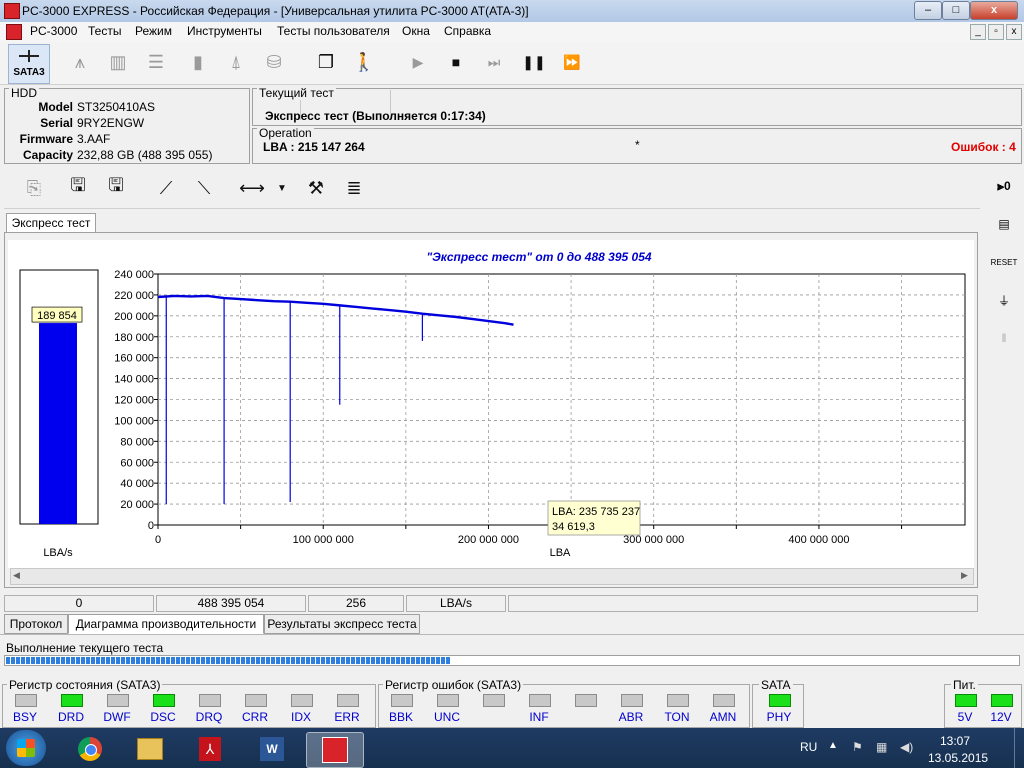  What do you see at coordinates (512, 81) in the screenshot?
I see `main-toolbar: SATA3 ⩚ ▥ ☰ ▮ ⍋ ⛁ ❐ 🚶 ▶ ■ ⏭ ❚❚ ⏩` at bounding box center [512, 81].